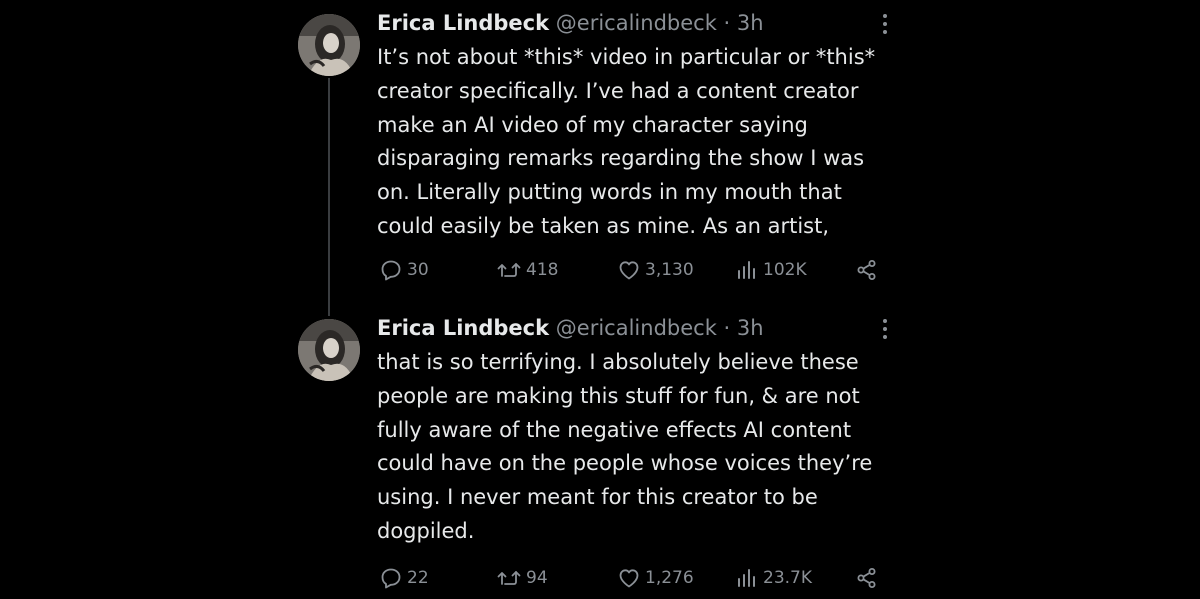 The width and height of the screenshot is (1200, 599). What do you see at coordinates (418, 578) in the screenshot?
I see `reply-count: 22` at bounding box center [418, 578].